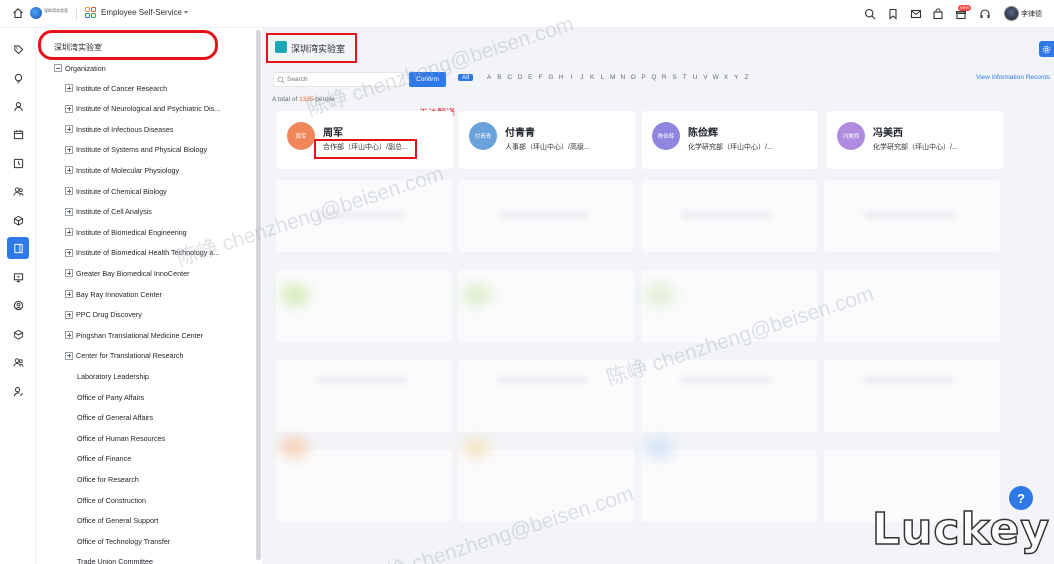 The width and height of the screenshot is (1054, 564). Describe the element at coordinates (510, 77) in the screenshot. I see `filter-letter: C` at that location.